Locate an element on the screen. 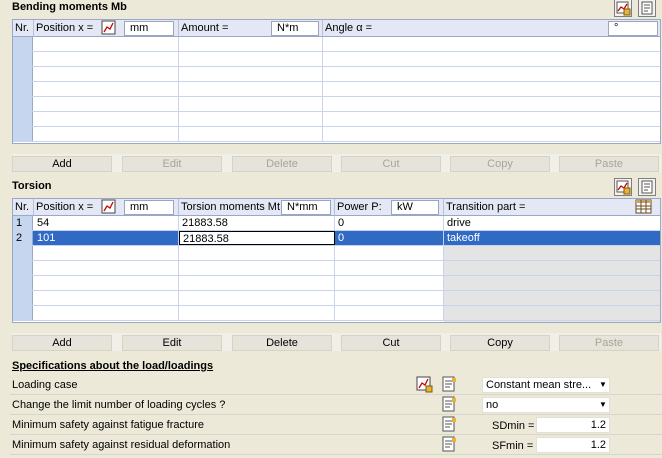 The width and height of the screenshot is (662, 458). transition-cell: drive is located at coordinates (552, 223).